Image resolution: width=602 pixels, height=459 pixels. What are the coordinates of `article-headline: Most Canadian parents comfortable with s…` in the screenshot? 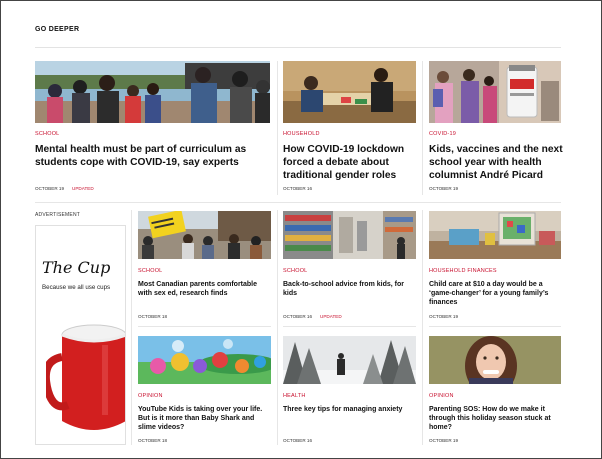 It's located at (204, 289).